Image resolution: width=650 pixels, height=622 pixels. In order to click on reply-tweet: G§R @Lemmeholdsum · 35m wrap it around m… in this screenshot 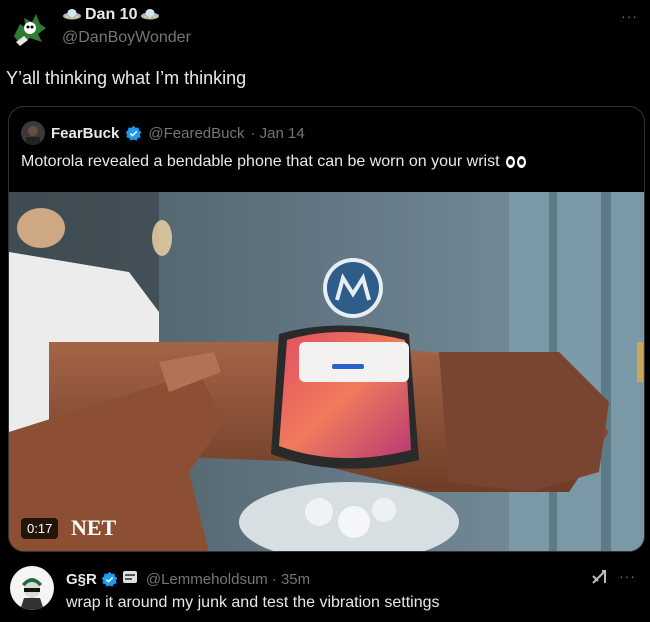, I will do `click(325, 589)`.